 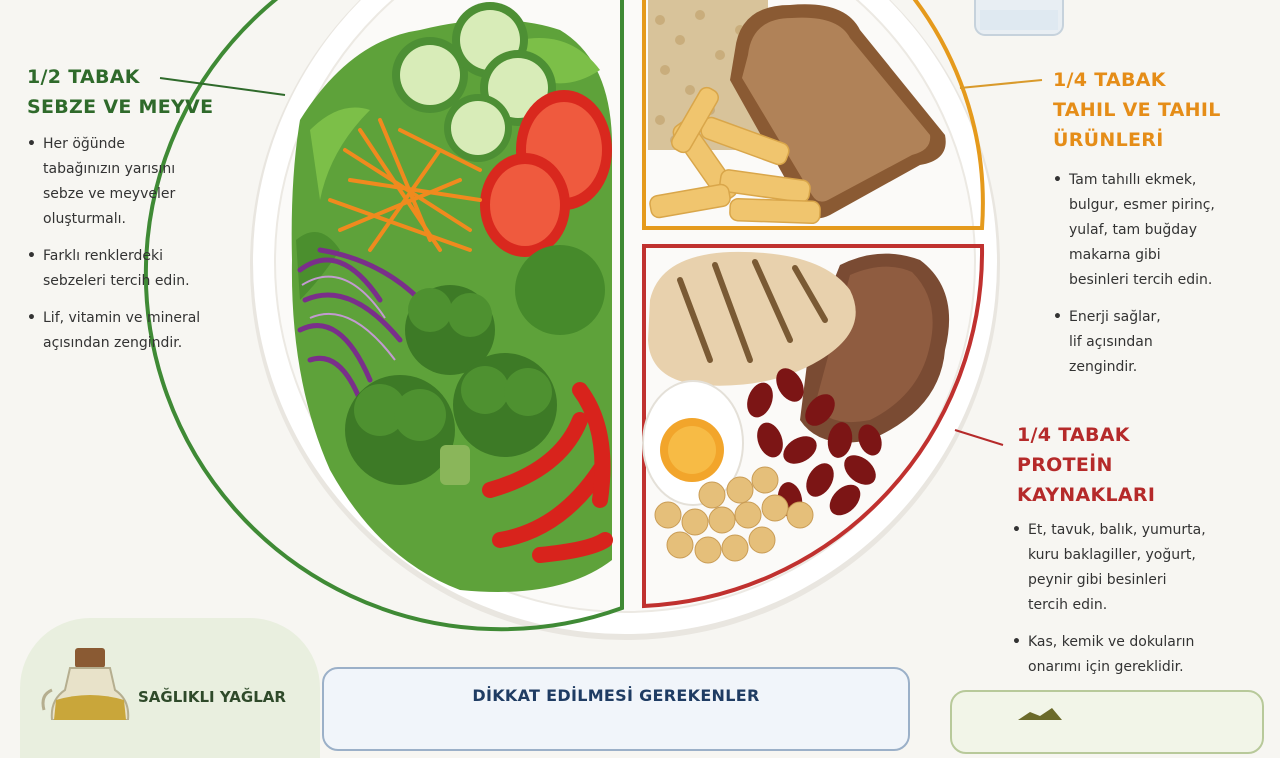 What do you see at coordinates (1086, 495) in the screenshot?
I see `protein-heading-line: KAYNAKLARI` at bounding box center [1086, 495].